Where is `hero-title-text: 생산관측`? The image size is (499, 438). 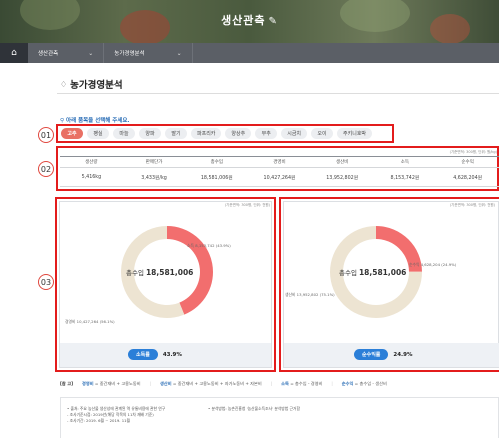 hero-title-text: 생산관측 is located at coordinates (243, 20).